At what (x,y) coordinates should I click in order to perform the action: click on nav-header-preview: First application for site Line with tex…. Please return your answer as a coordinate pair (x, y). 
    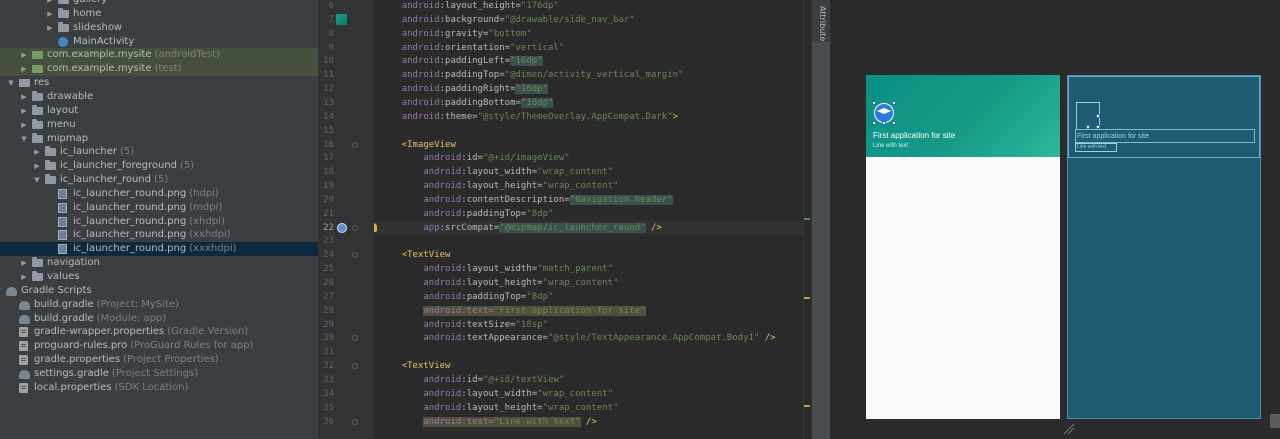
    Looking at the image, I should click on (963, 116).